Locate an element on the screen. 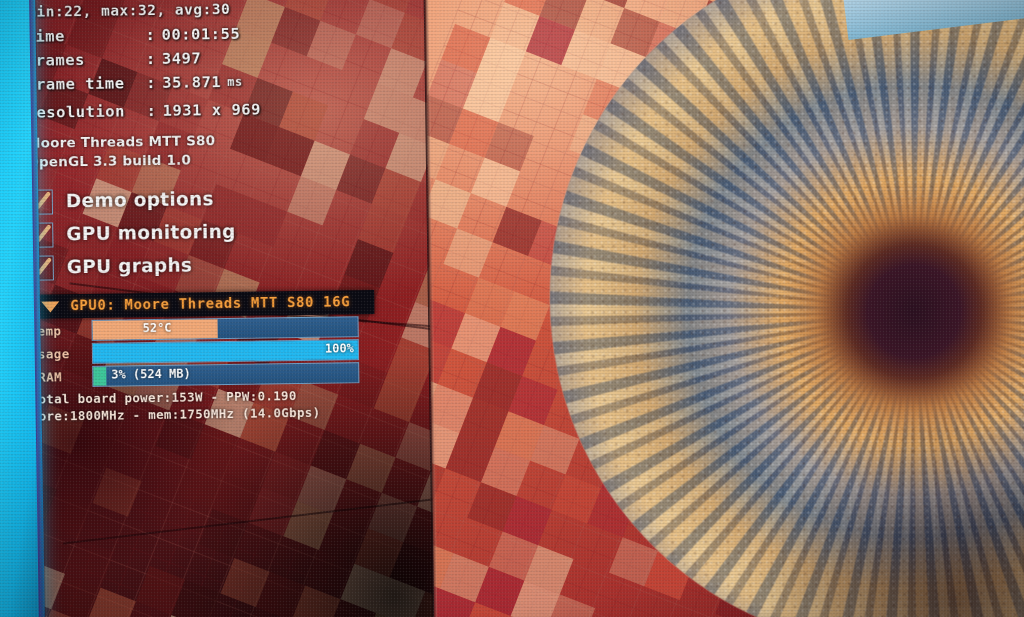 Image resolution: width=1024 pixels, height=617 pixels. stat-value: 00:01:55 is located at coordinates (201, 34).